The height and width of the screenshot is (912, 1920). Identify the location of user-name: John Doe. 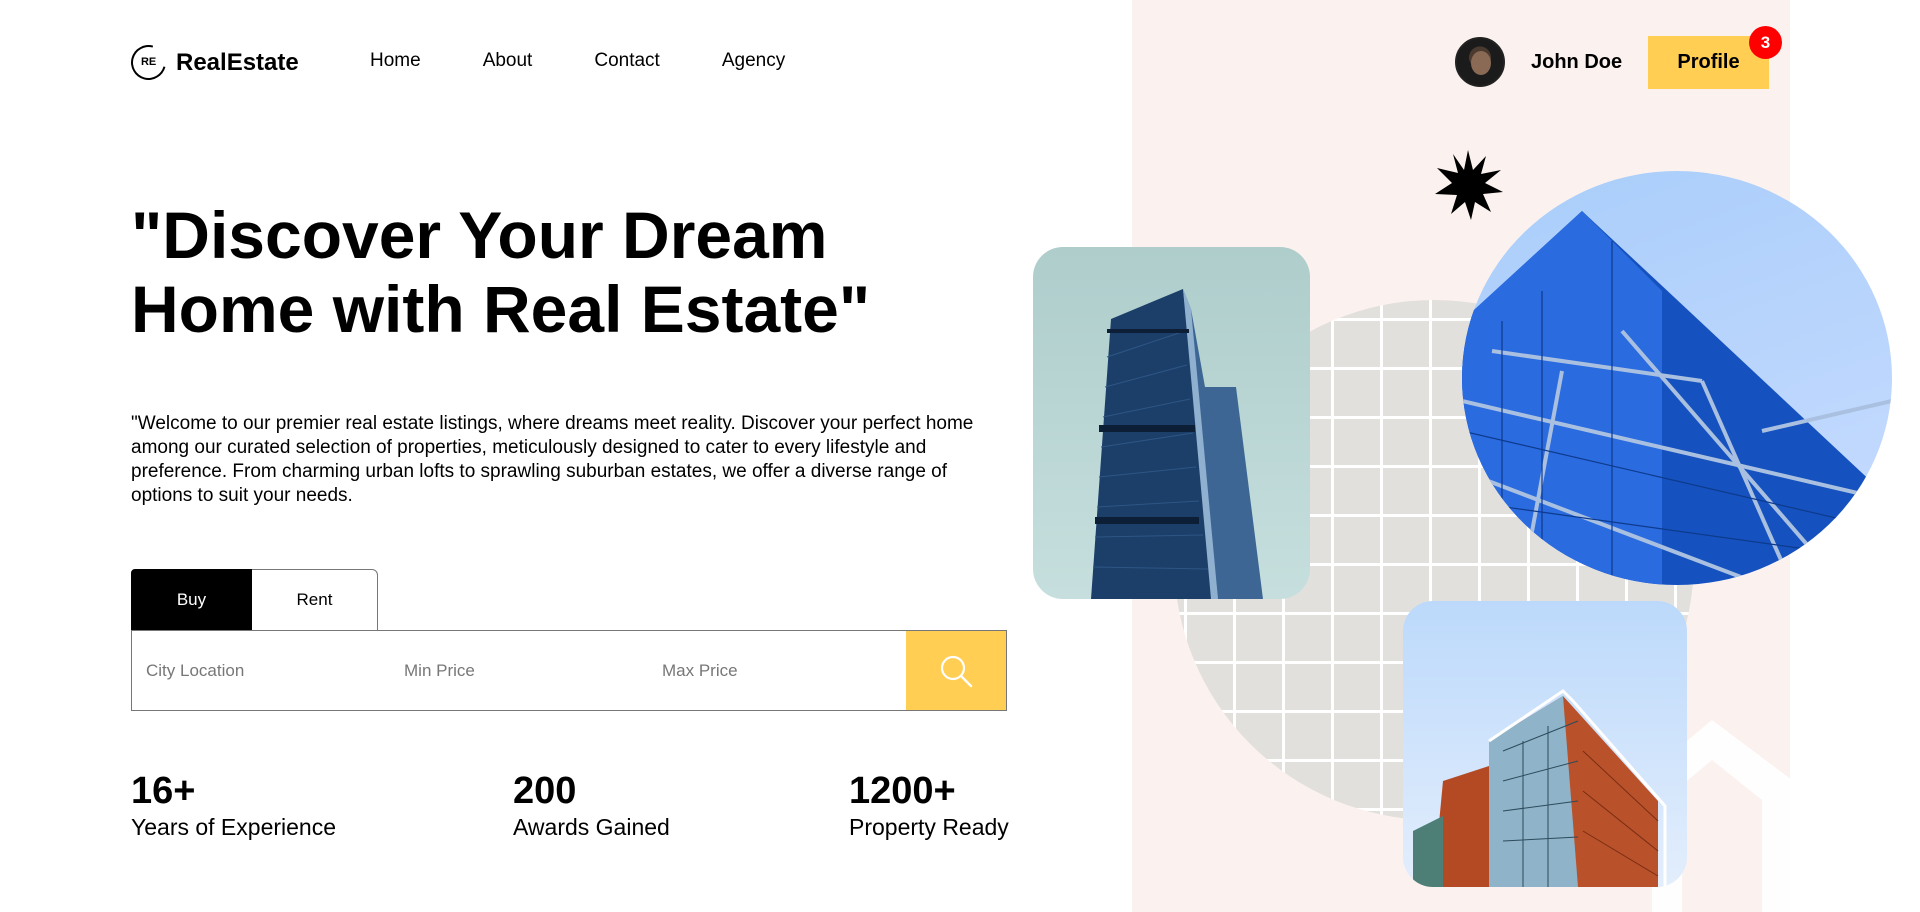
(1577, 61).